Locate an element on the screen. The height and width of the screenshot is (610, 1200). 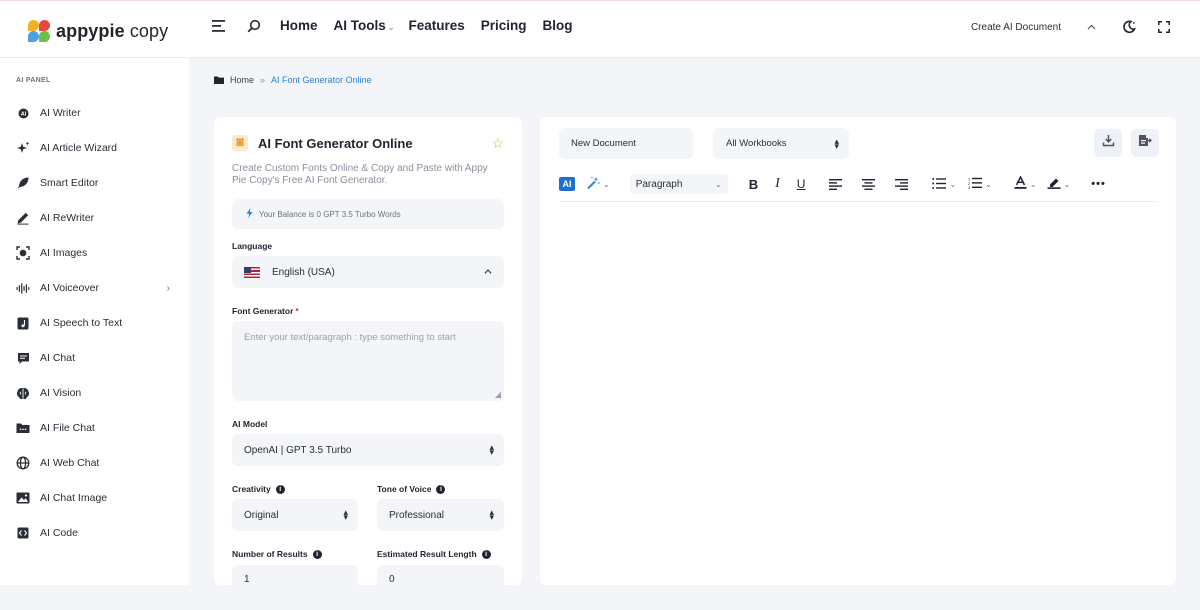
more-options-icon: ••• is located at coordinates (1098, 184).